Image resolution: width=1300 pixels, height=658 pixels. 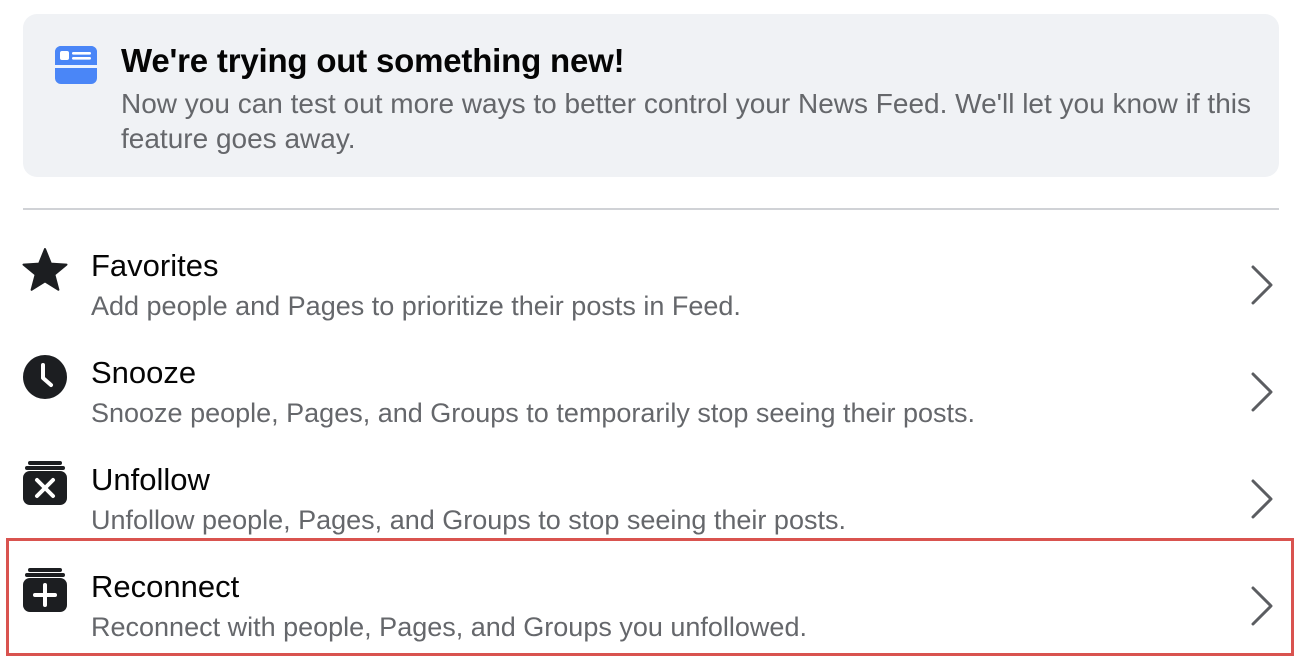 What do you see at coordinates (144, 372) in the screenshot?
I see `snooze-title: Snooze` at bounding box center [144, 372].